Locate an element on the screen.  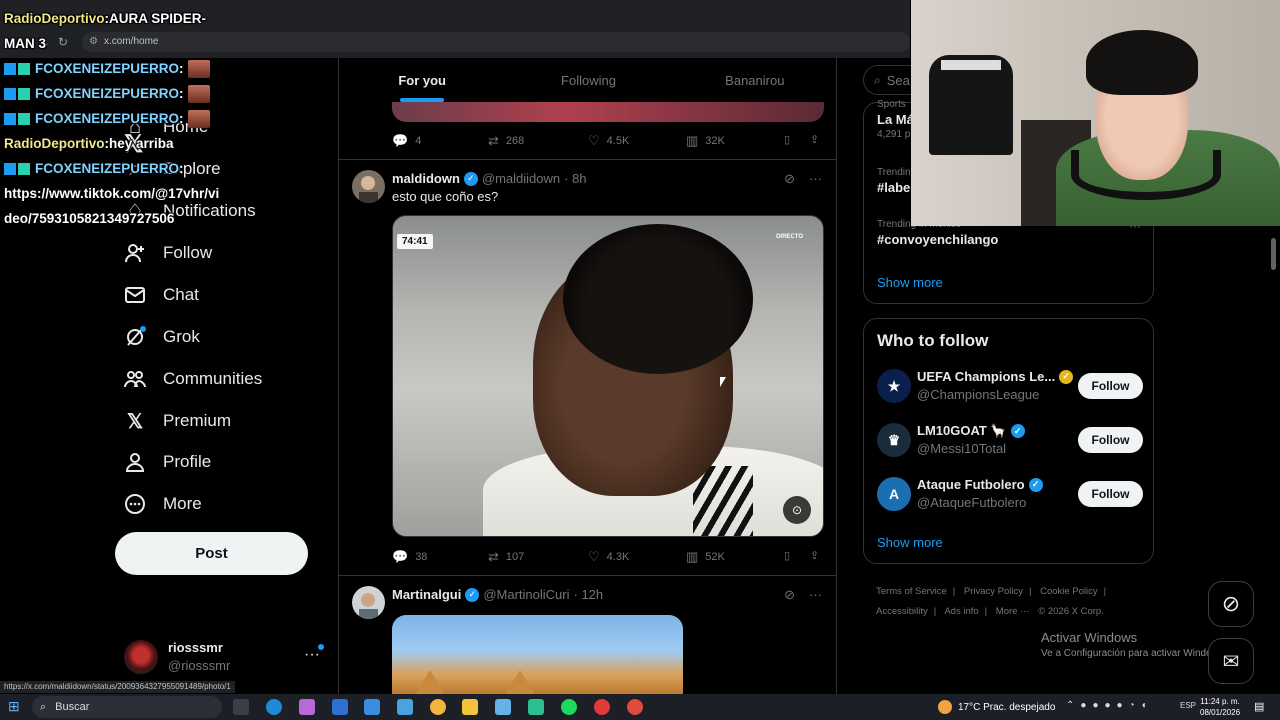
nav-chat: Chat is located at coordinates (161, 295).